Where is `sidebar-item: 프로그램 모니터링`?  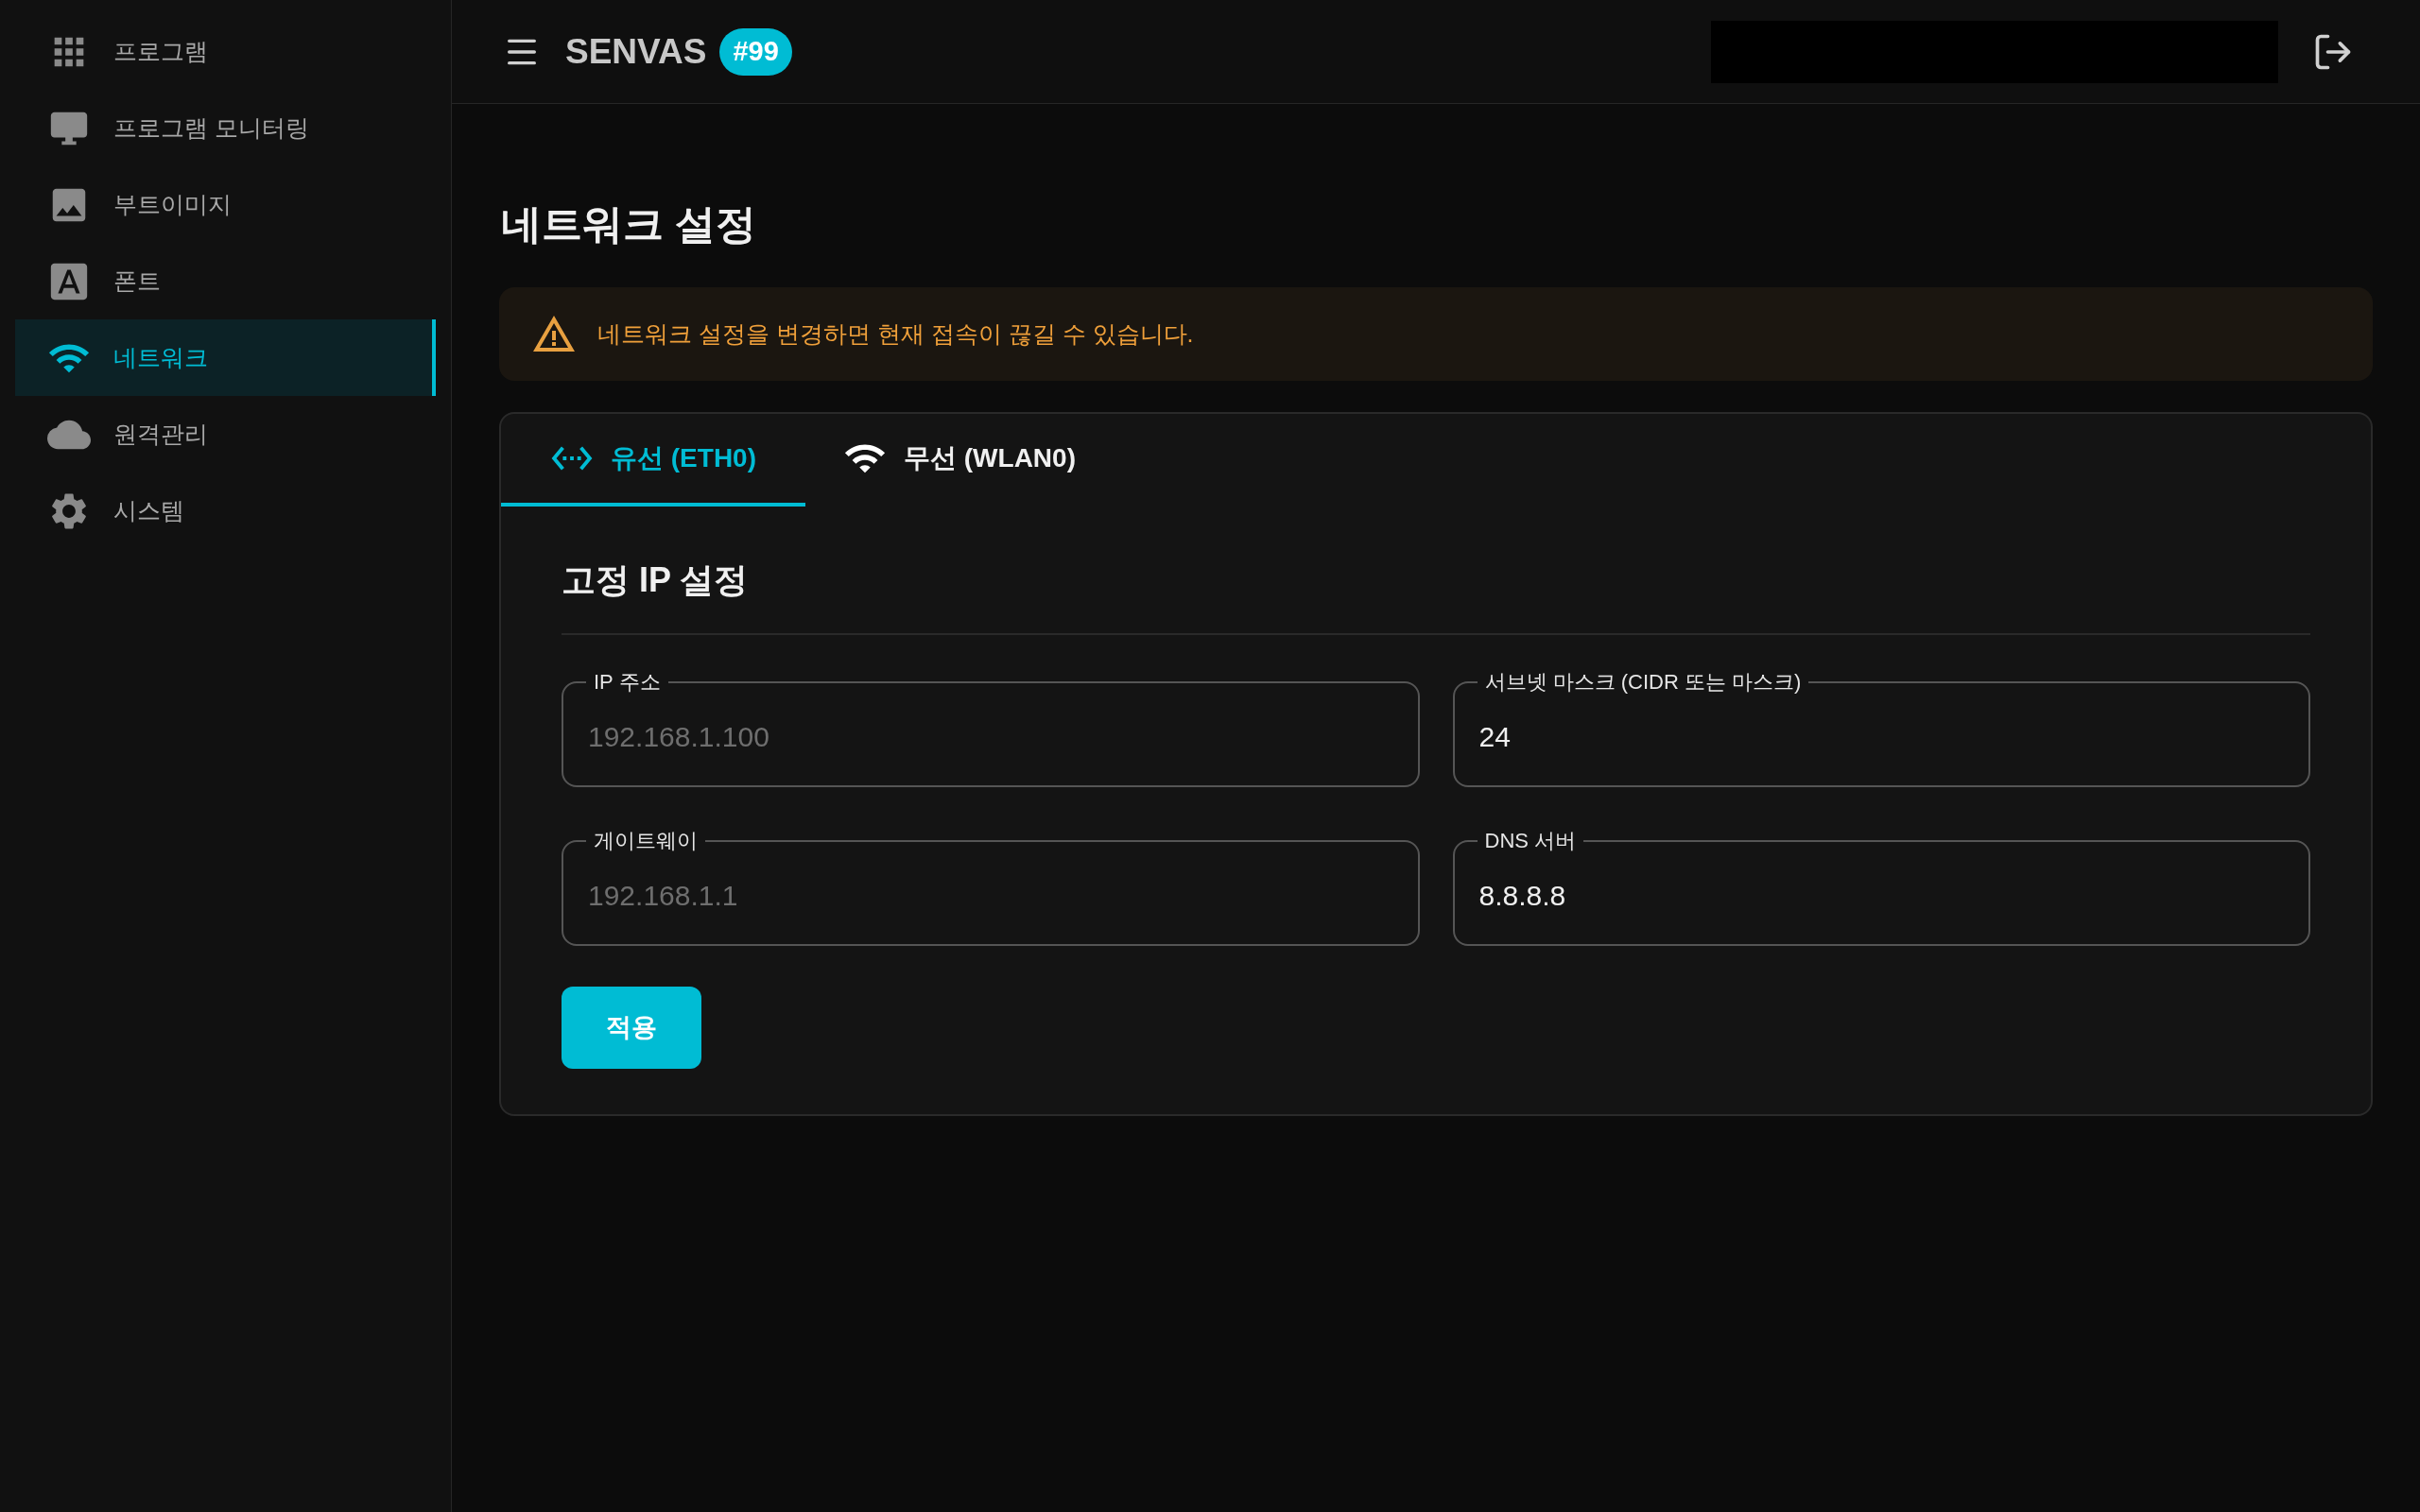 sidebar-item: 프로그램 모니터링 is located at coordinates (226, 128).